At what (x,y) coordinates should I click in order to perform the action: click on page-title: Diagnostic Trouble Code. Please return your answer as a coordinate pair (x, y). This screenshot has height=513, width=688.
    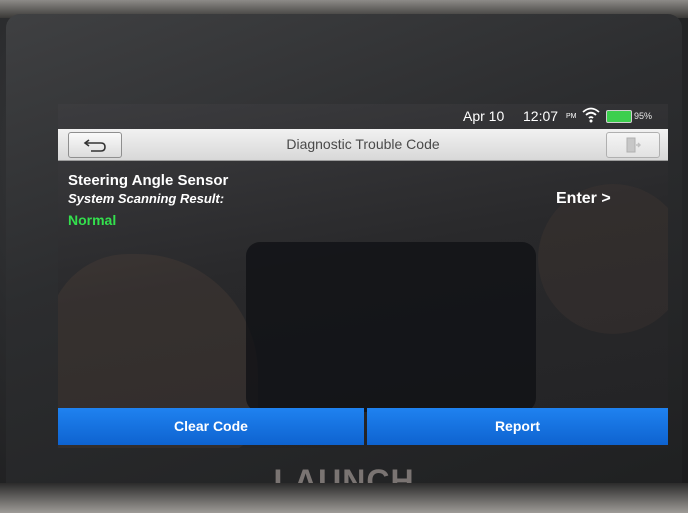
    Looking at the image, I should click on (363, 144).